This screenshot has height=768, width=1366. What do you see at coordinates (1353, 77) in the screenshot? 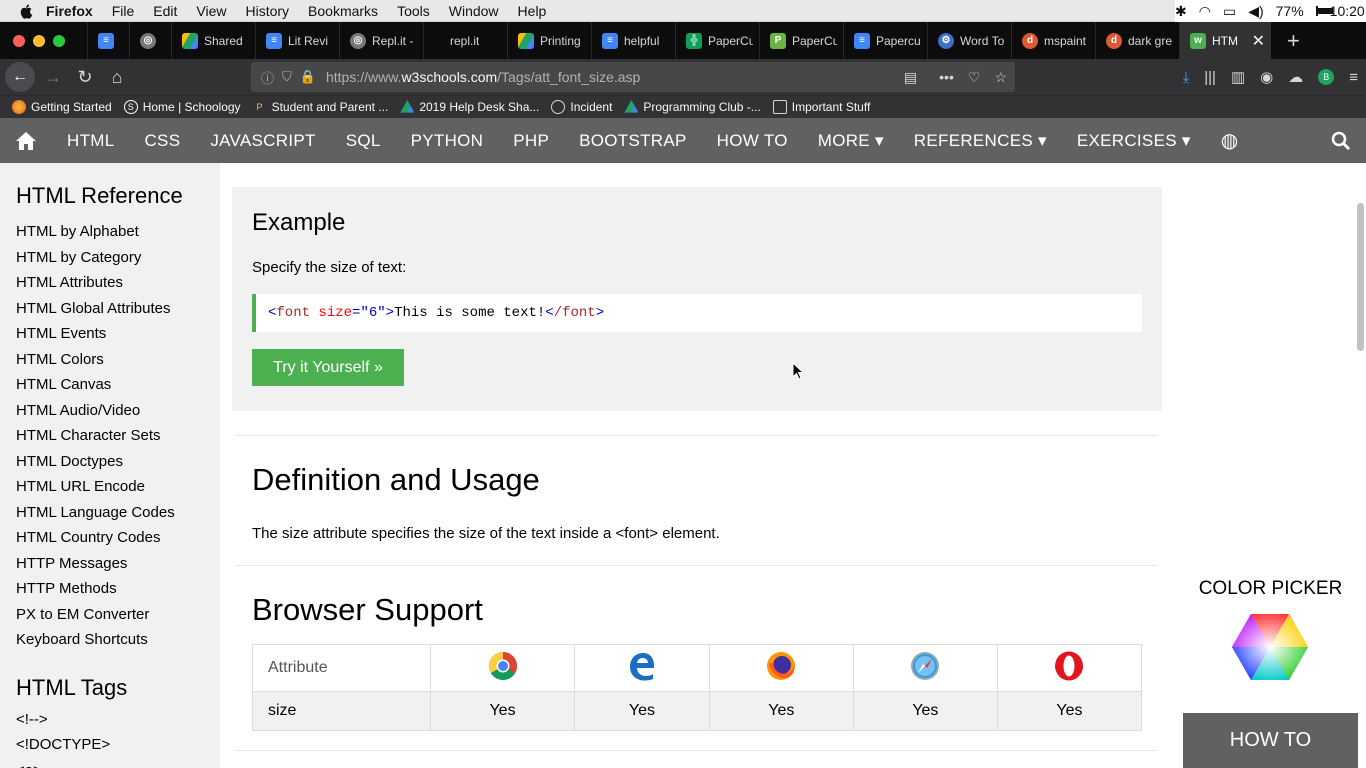
I see `menu-icon: ≡` at bounding box center [1353, 77].